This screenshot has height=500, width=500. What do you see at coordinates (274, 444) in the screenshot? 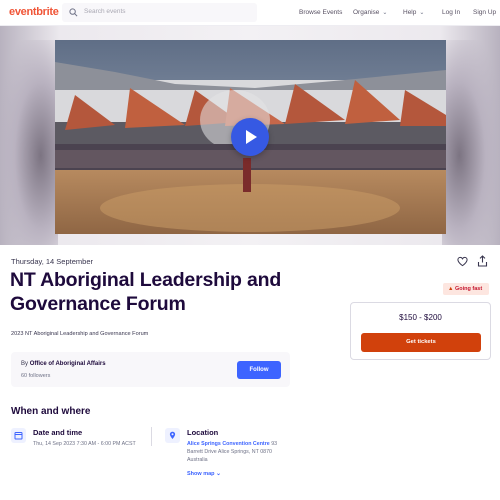
I see `address-number: 93` at bounding box center [274, 444].